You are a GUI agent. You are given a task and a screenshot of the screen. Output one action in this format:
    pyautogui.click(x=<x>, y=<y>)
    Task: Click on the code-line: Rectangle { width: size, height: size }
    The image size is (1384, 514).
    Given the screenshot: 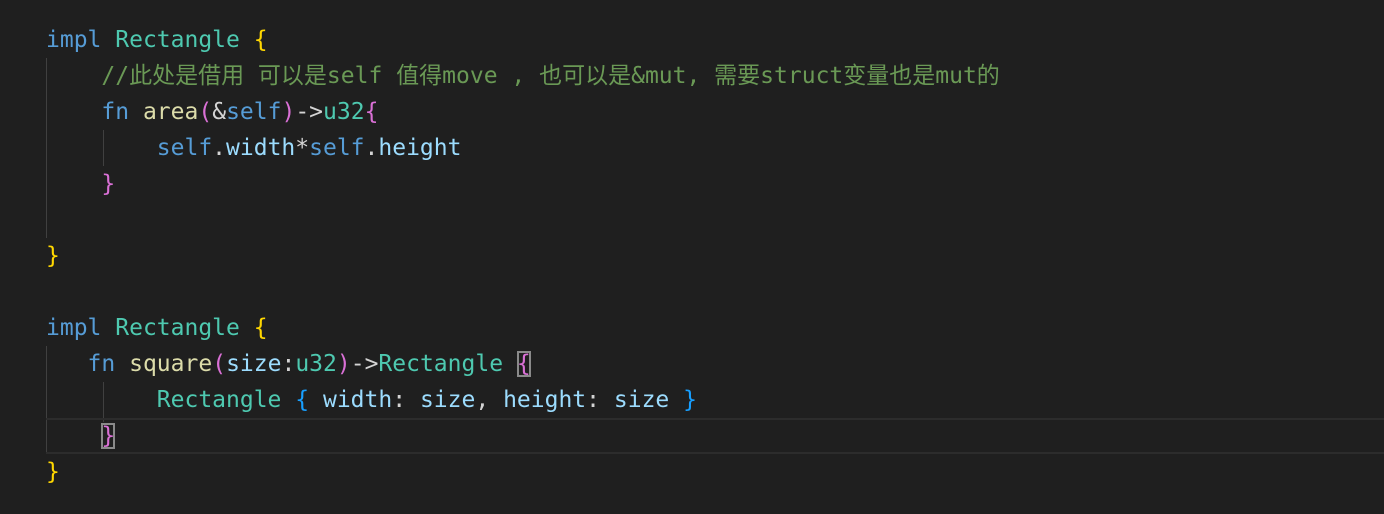 What is the action you would take?
    pyautogui.click(x=371, y=400)
    